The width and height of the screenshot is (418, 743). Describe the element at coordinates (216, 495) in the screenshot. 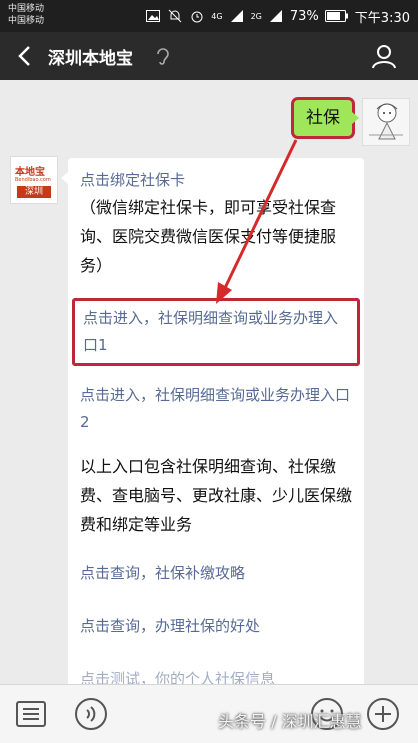

I see `entry-description: 以上入口包含社保明细查询、社保缴费、查电脑号、更改社康、少儿医保缴费和绑定等业务` at that location.